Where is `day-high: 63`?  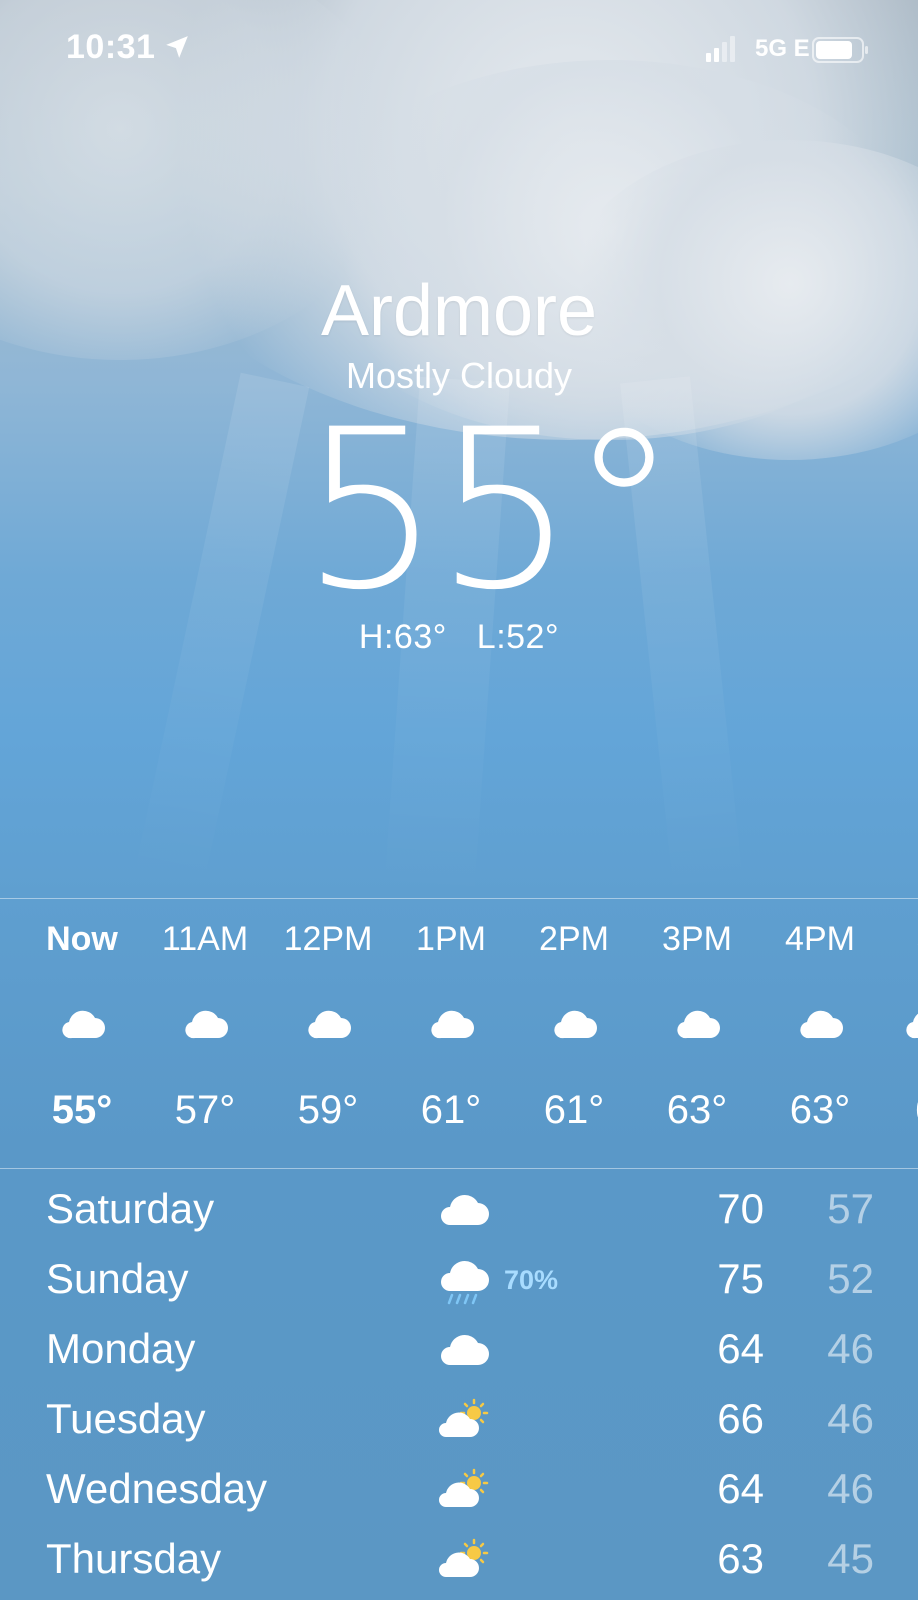 day-high: 63 is located at coordinates (740, 1558).